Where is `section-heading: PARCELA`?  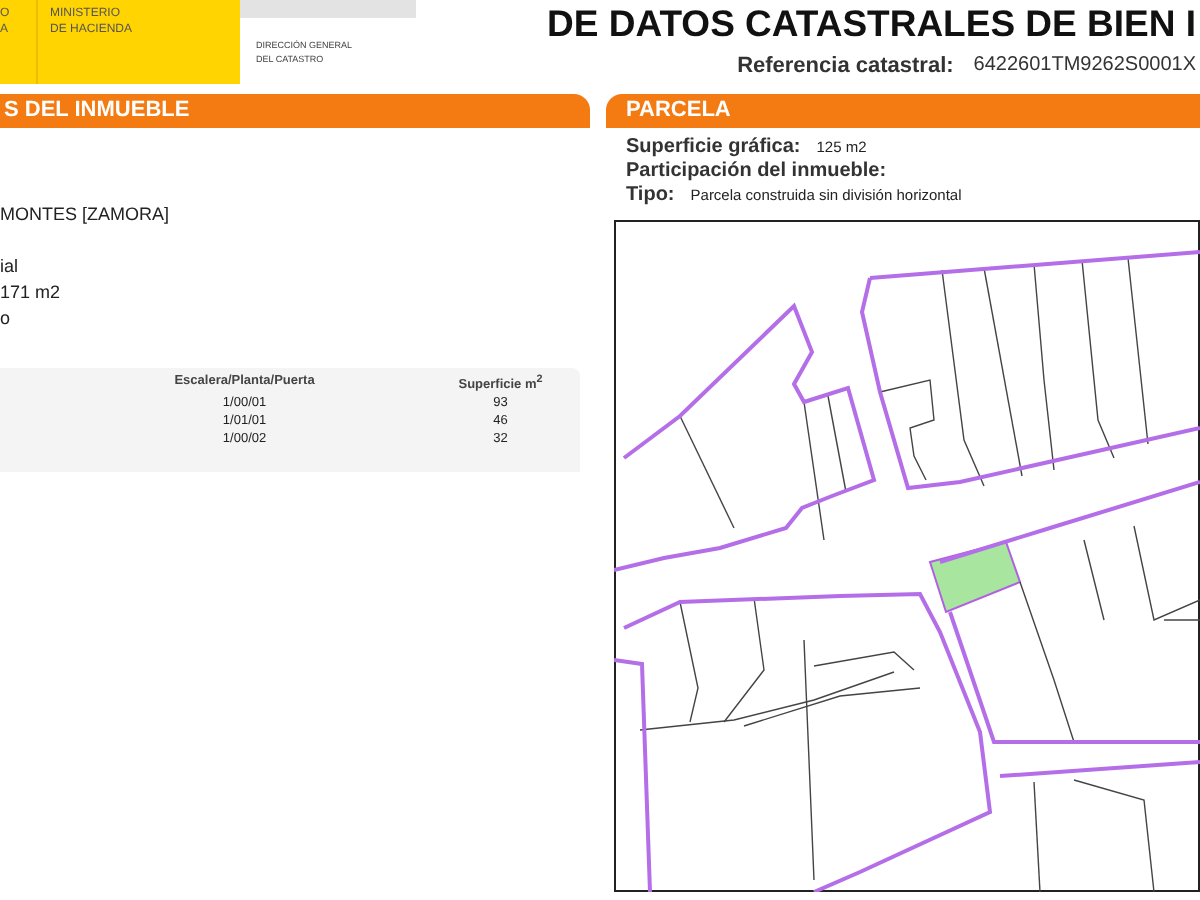 section-heading: PARCELA is located at coordinates (903, 111).